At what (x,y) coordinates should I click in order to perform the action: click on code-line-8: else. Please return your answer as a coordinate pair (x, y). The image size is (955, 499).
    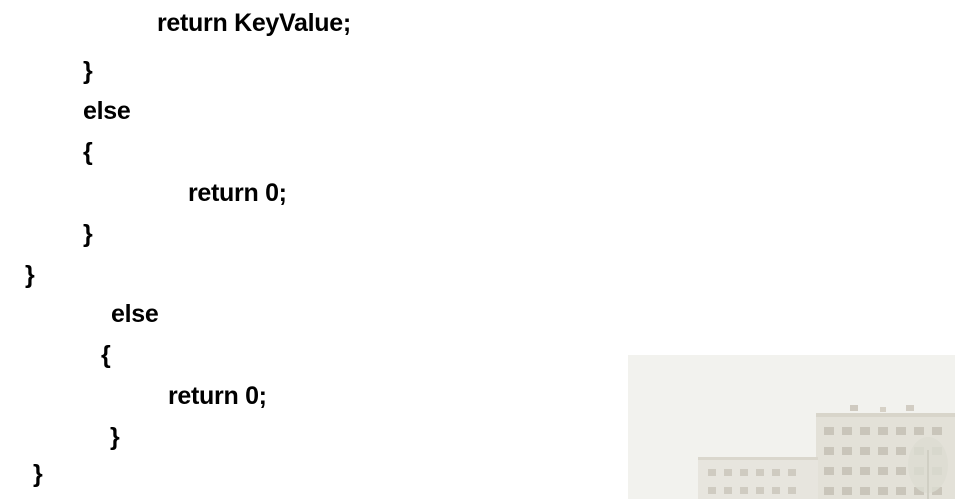
    Looking at the image, I should click on (135, 314).